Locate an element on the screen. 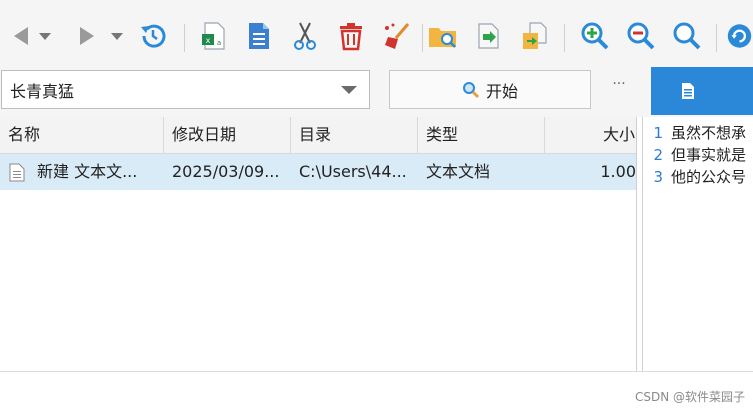  column-header-name: 名称 is located at coordinates (82, 135).